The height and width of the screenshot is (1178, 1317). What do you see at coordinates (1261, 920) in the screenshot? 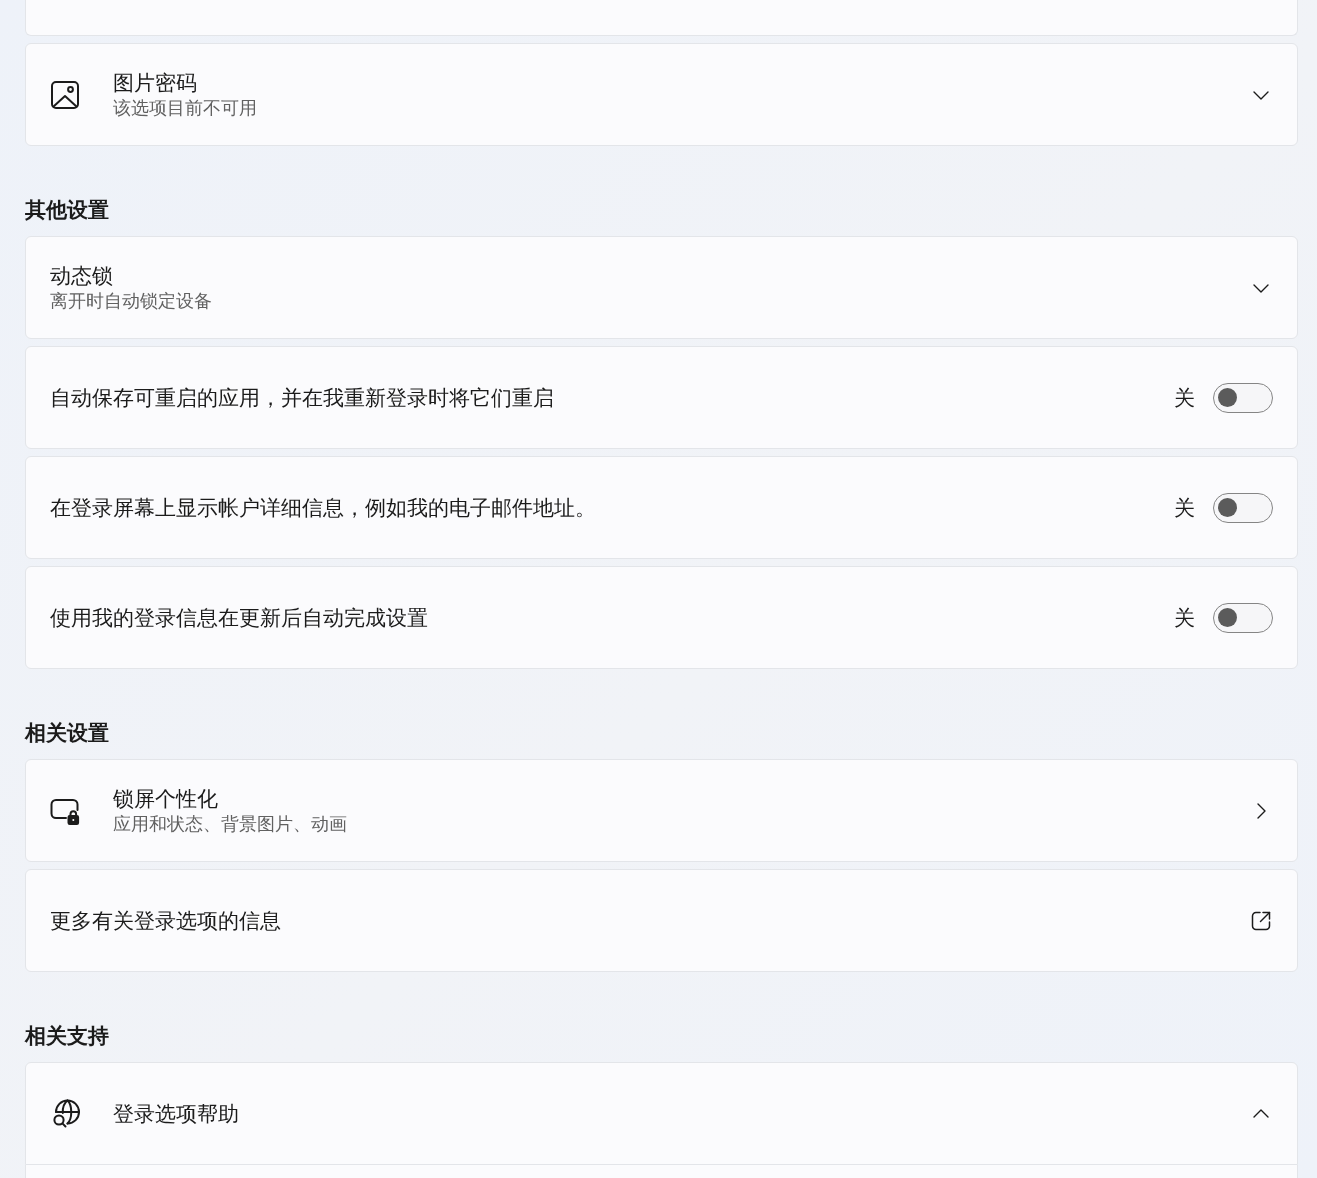
I see `external-link-icon` at bounding box center [1261, 920].